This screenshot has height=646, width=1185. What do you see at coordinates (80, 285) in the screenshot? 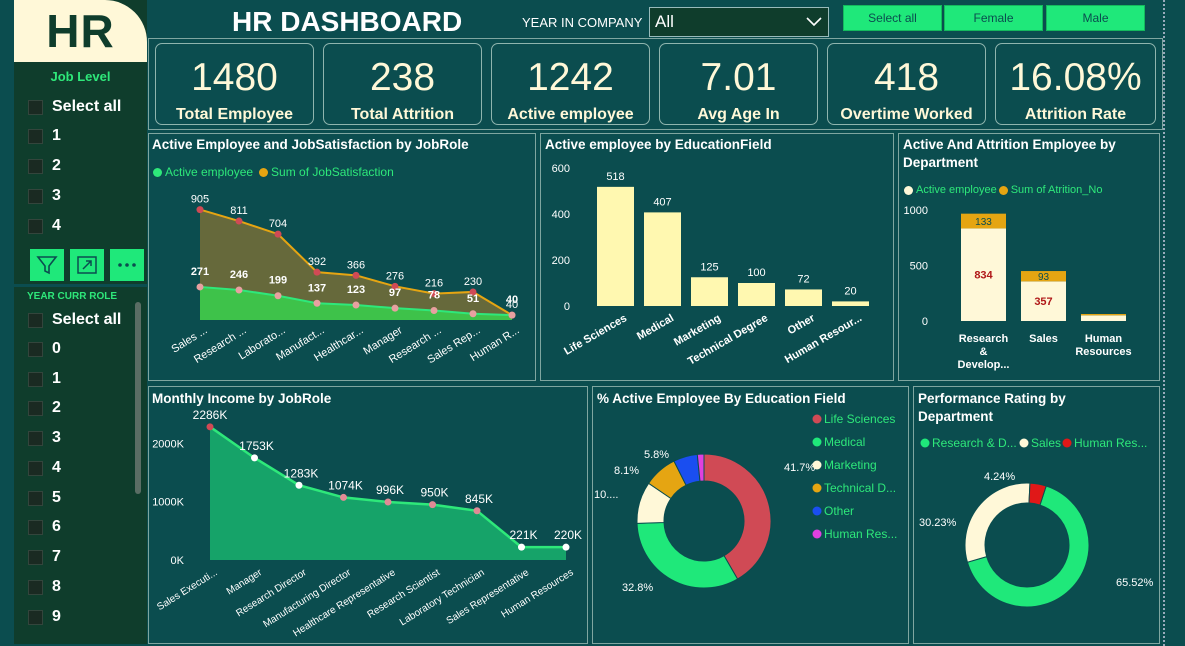
I see `sidebar-divider` at bounding box center [80, 285].